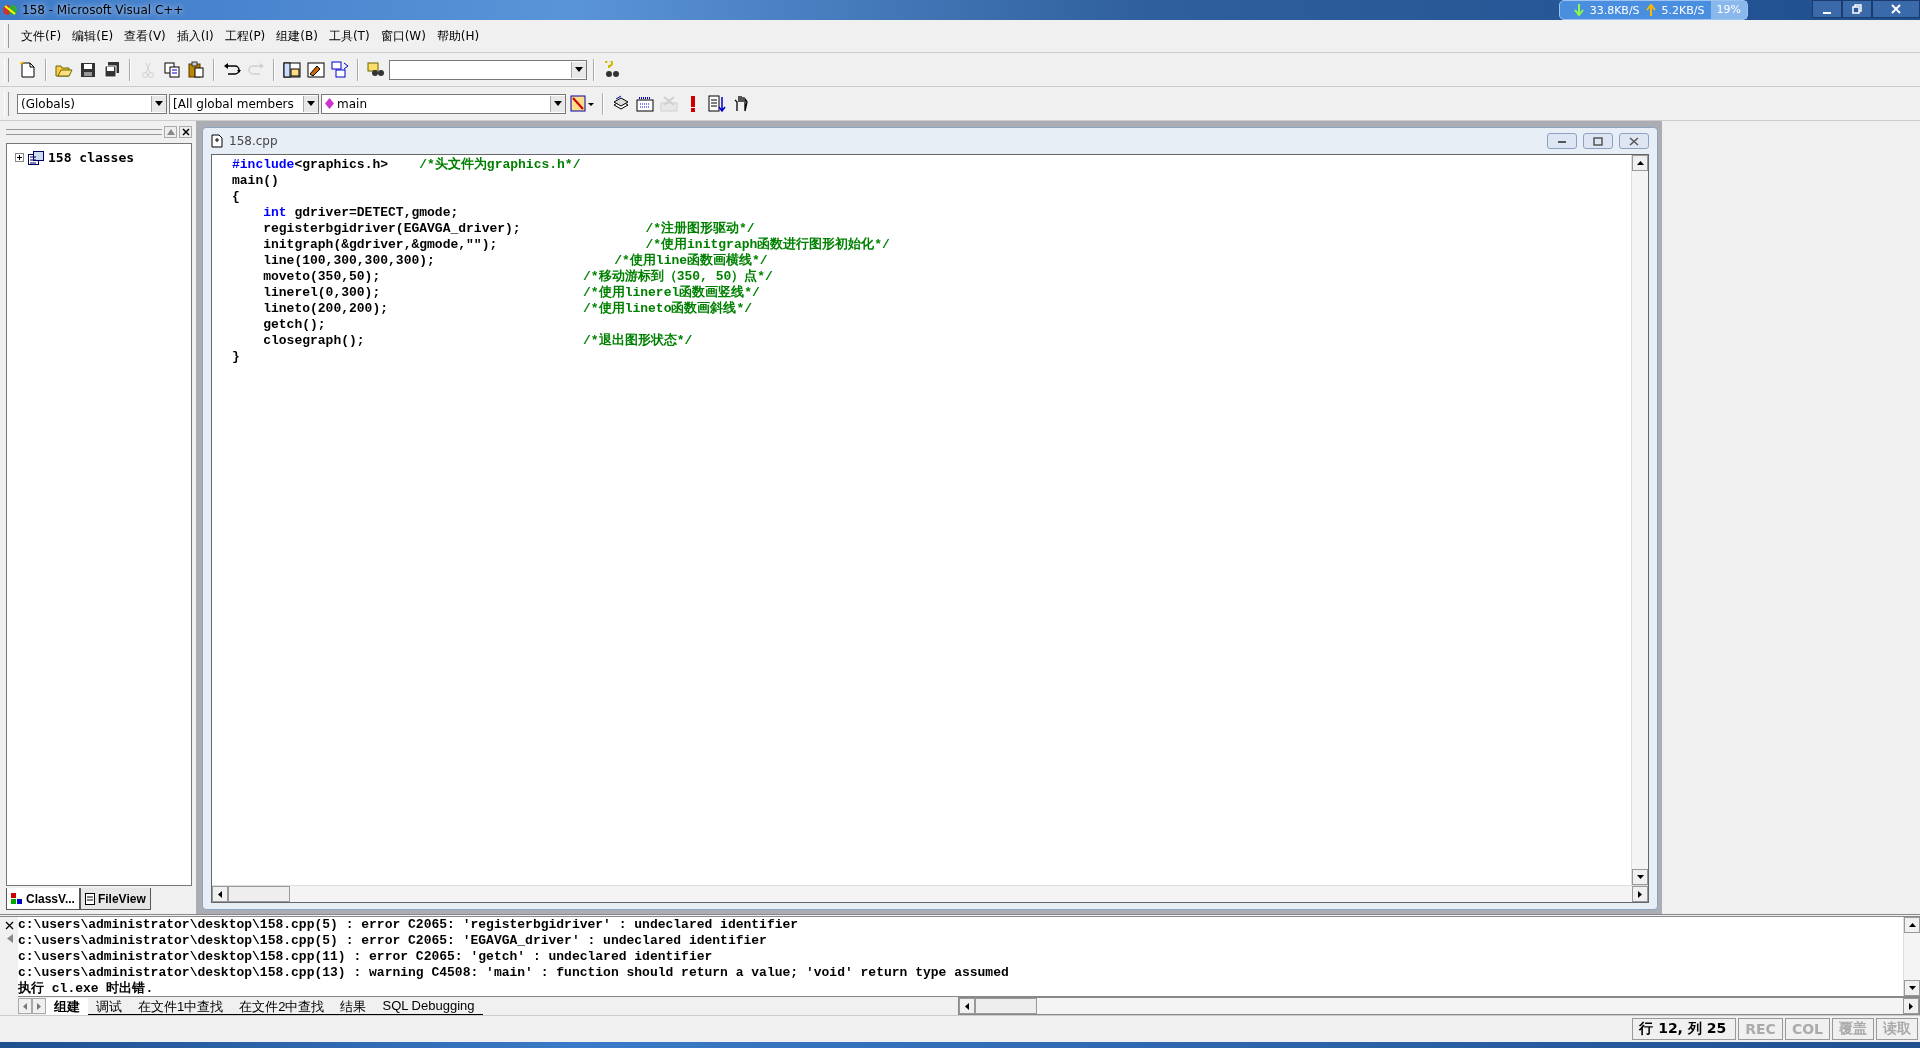 Image resolution: width=1920 pixels, height=1048 pixels. What do you see at coordinates (443, 103) in the screenshot?
I see `member-combo: main` at bounding box center [443, 103].